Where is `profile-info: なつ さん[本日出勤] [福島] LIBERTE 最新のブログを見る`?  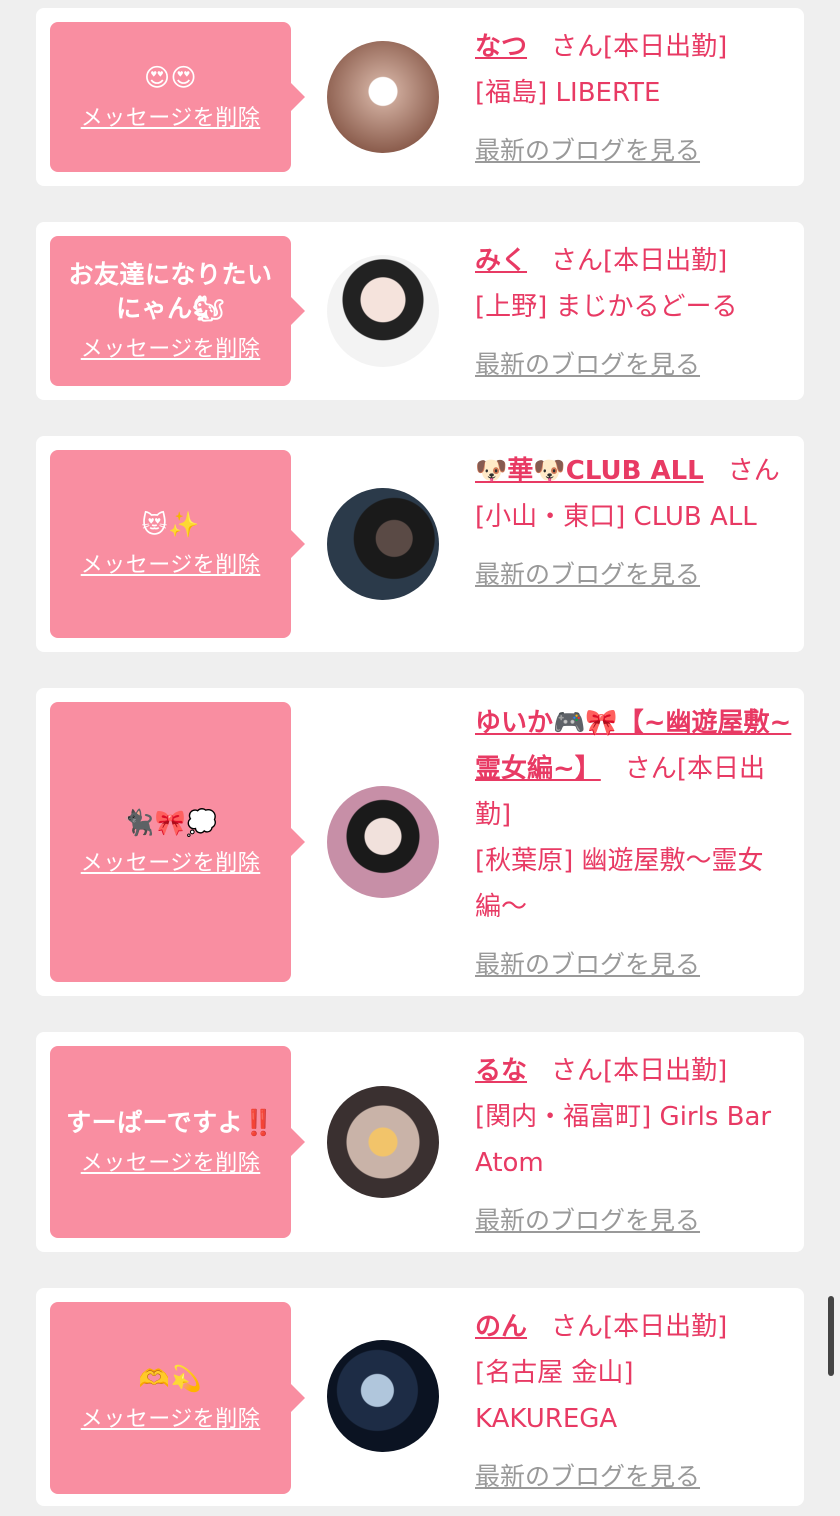
profile-info: なつ さん[本日出勤] [福島] LIBERTE 最新のブログを見る is located at coordinates (633, 99).